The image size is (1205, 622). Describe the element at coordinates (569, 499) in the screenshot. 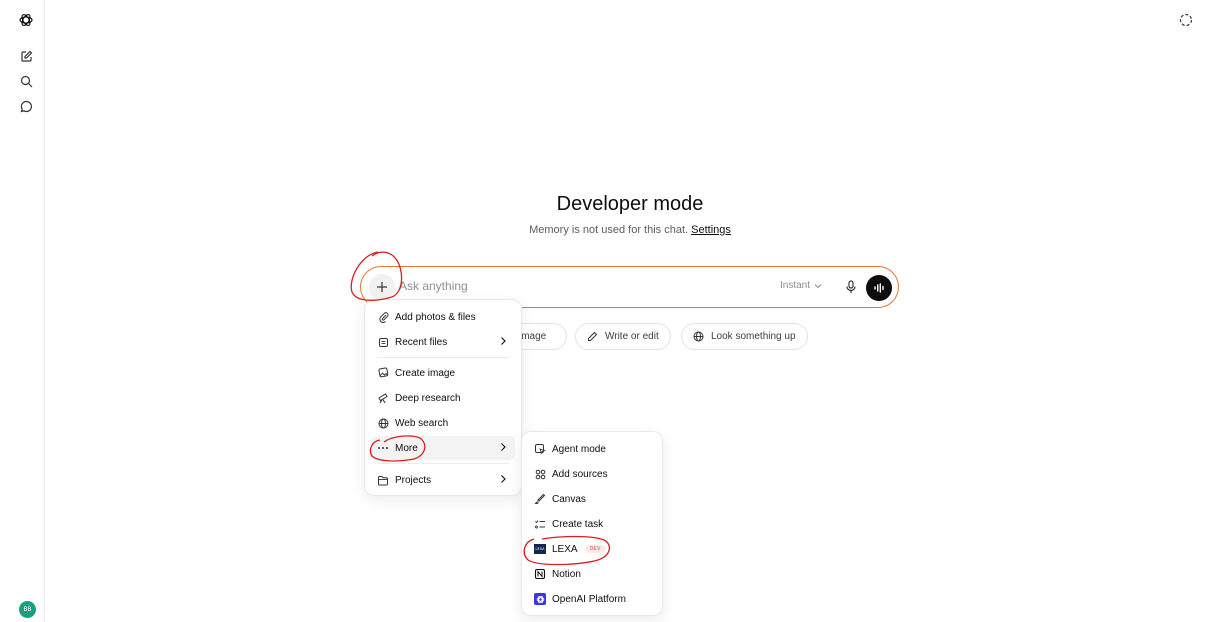

I see `menu-item-label: Canvas` at that location.